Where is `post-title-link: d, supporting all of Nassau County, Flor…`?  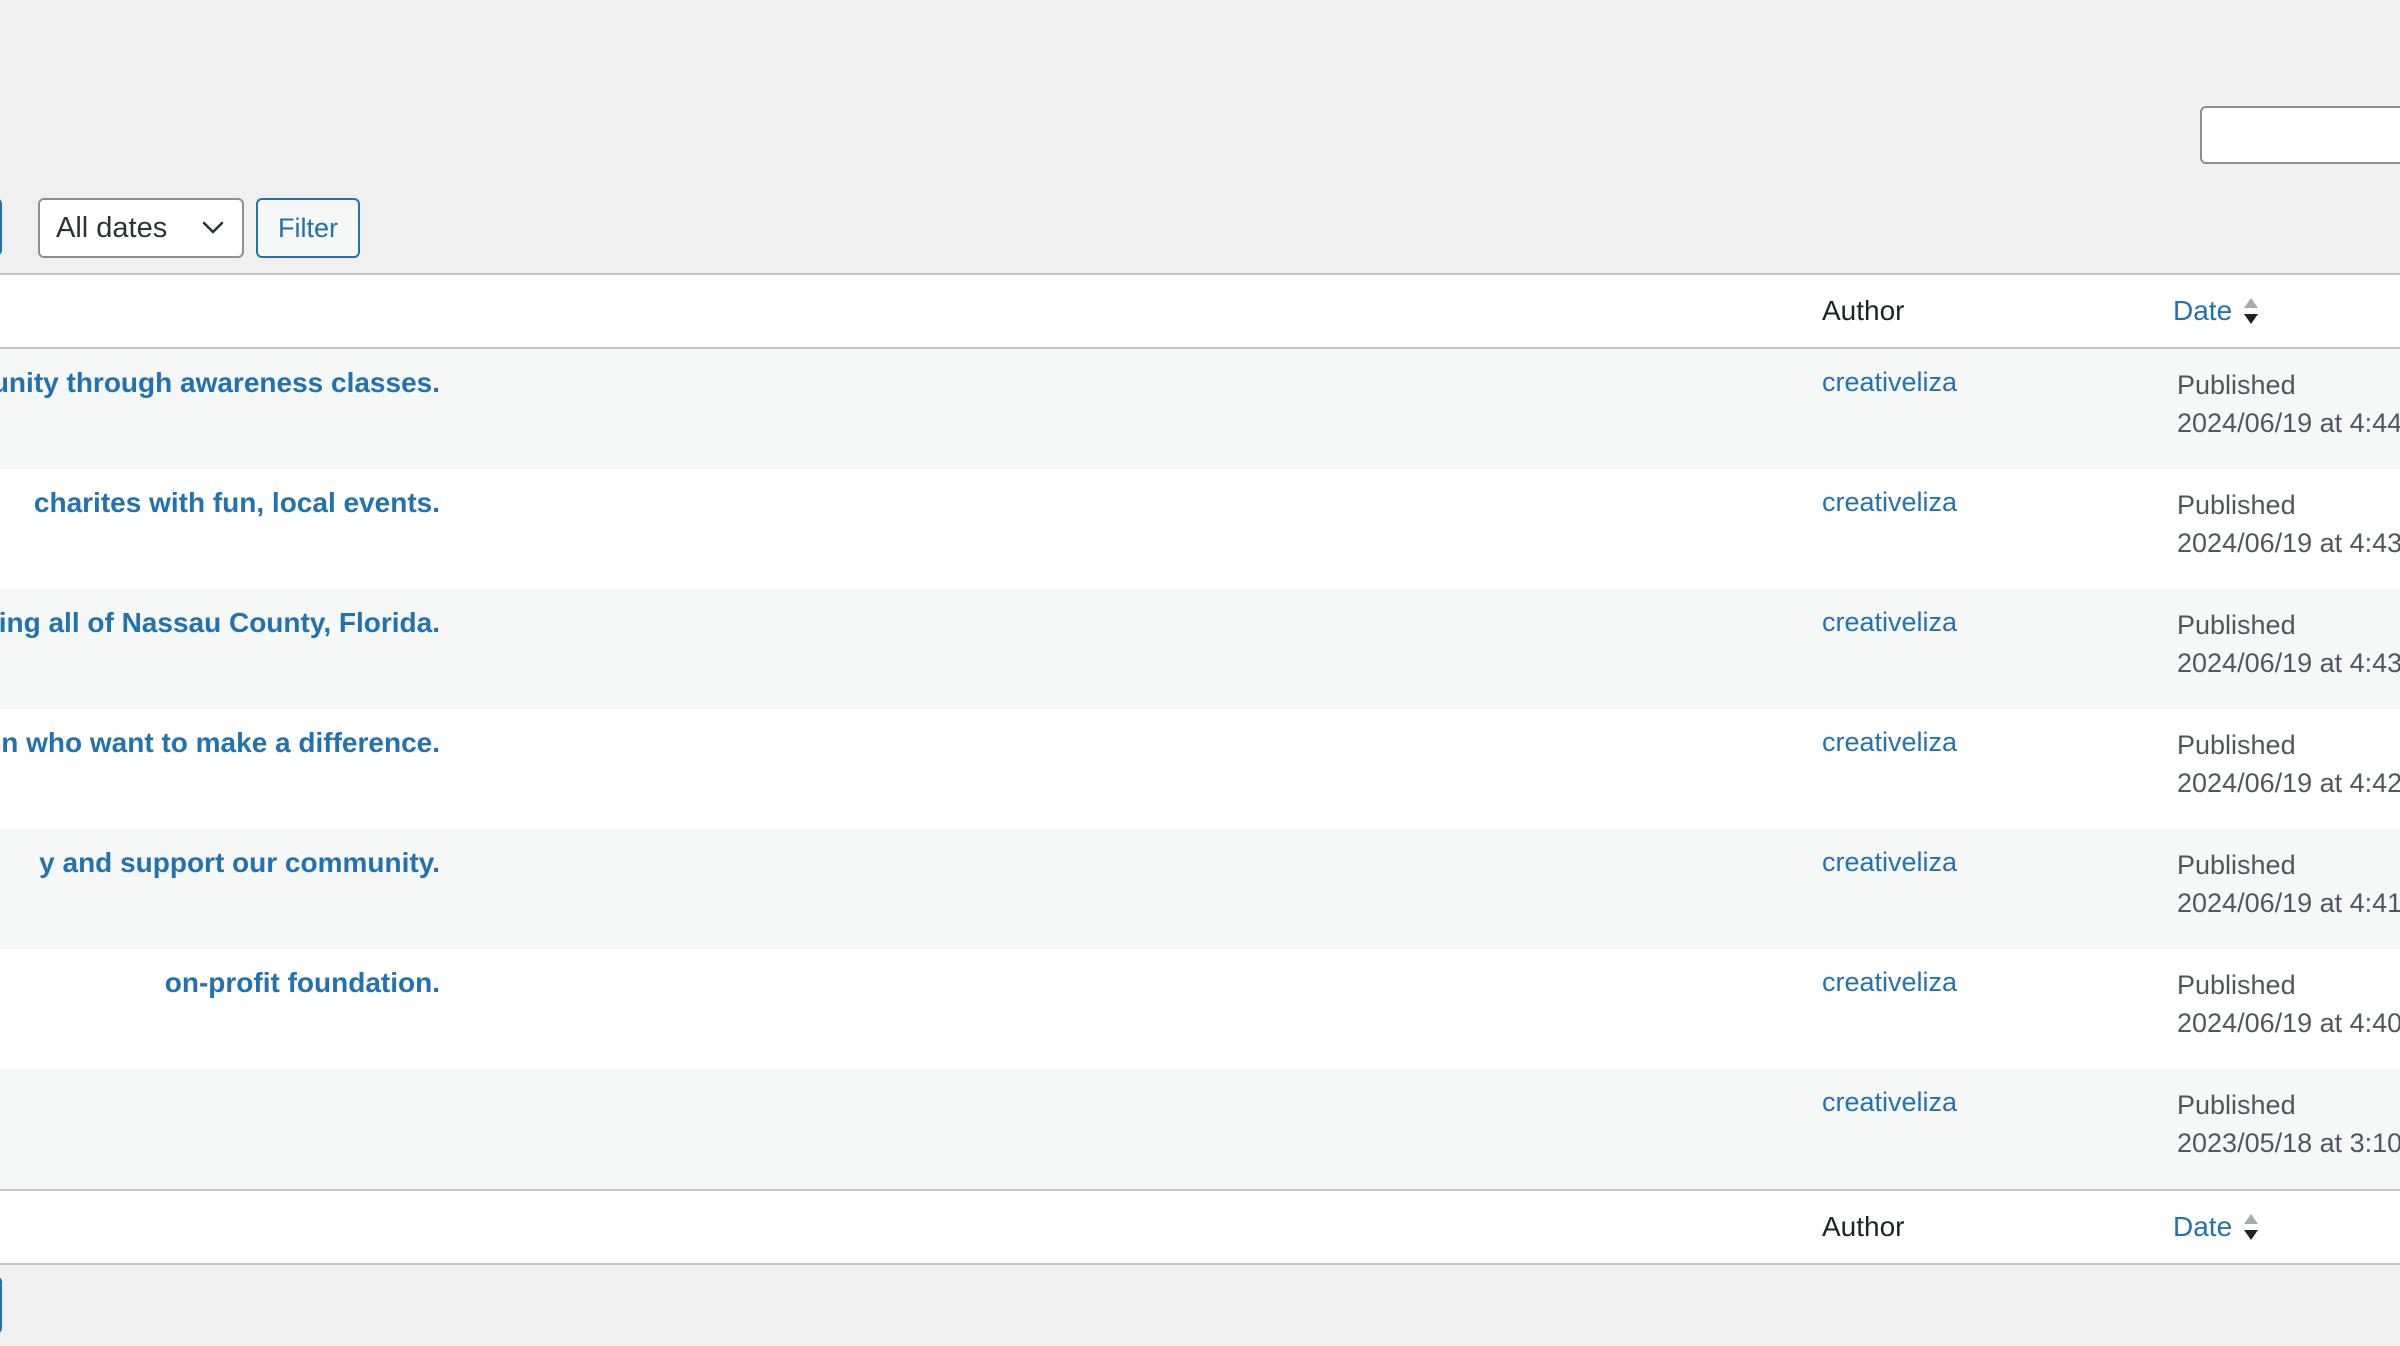
post-title-link: d, supporting all of Nassau County, Flor… is located at coordinates (220, 623).